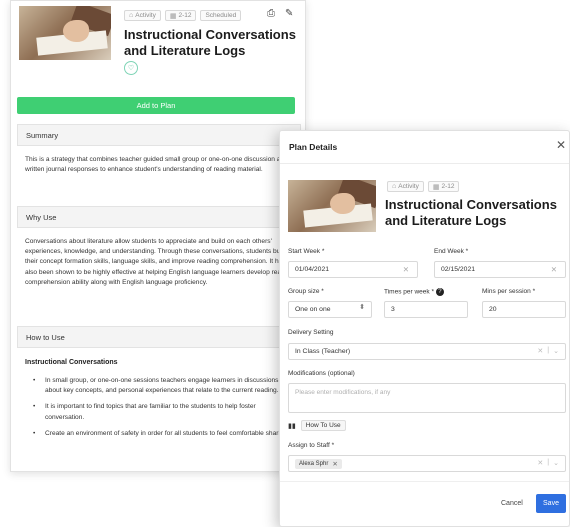 The image size is (570, 527). Describe the element at coordinates (318, 463) in the screenshot. I see `staff-chip: Alexa Sphr ✕` at that location.